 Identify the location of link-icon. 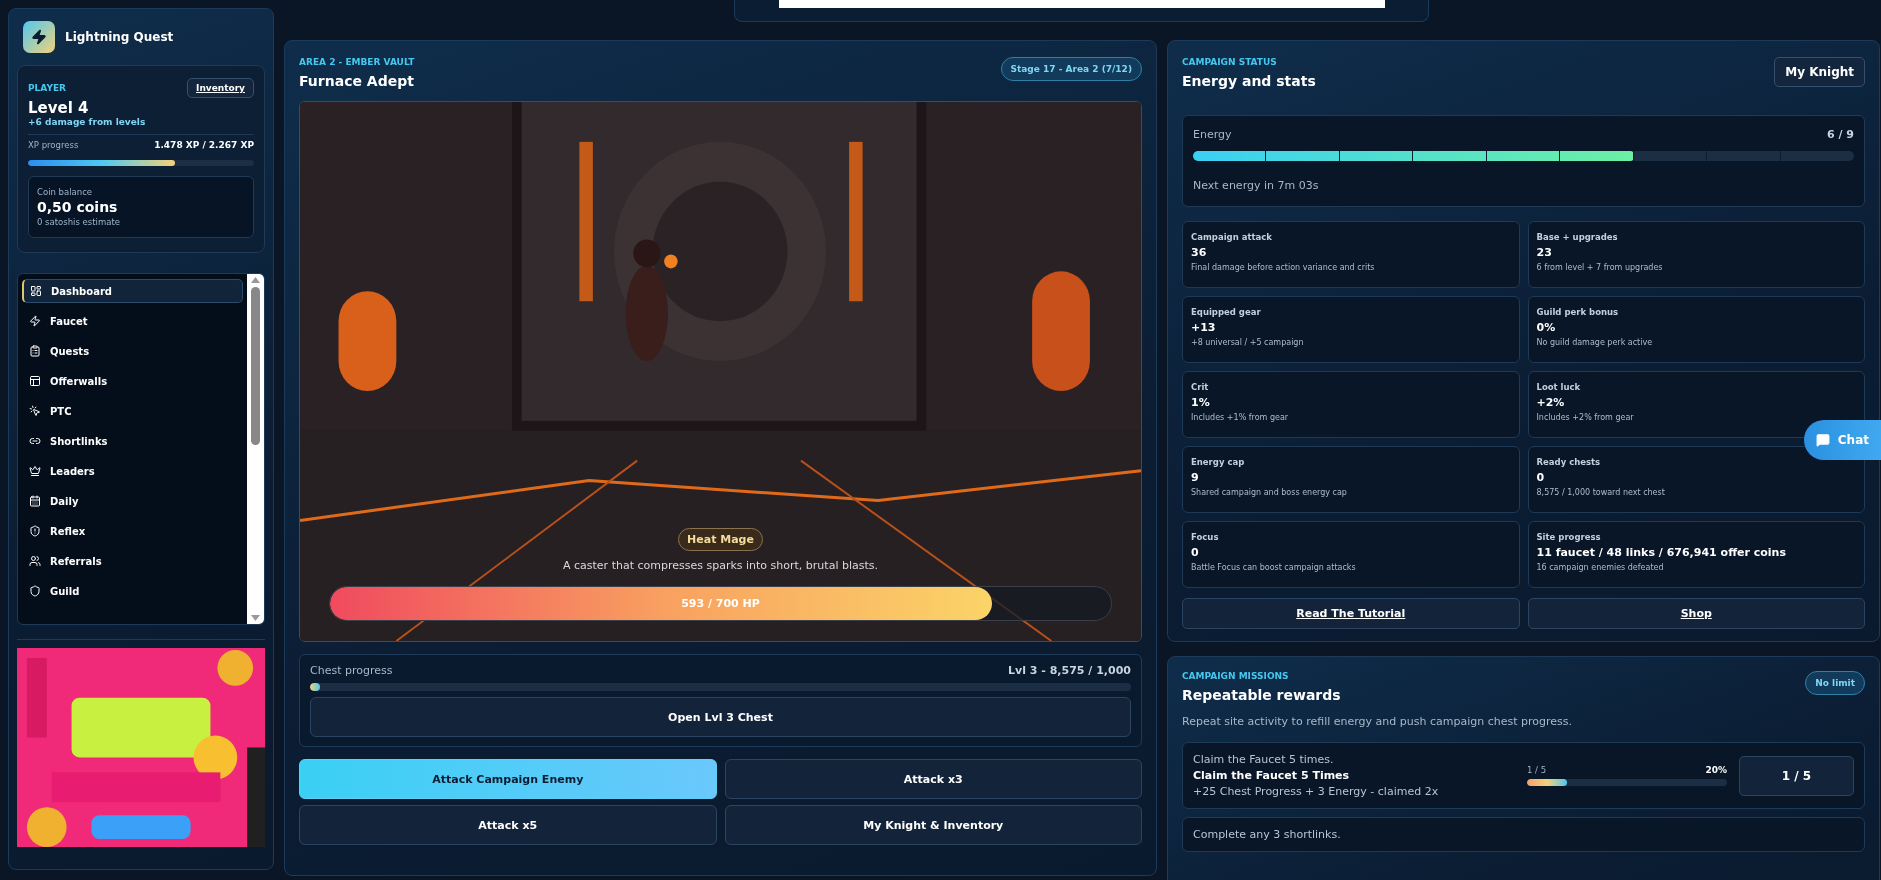
(35, 441).